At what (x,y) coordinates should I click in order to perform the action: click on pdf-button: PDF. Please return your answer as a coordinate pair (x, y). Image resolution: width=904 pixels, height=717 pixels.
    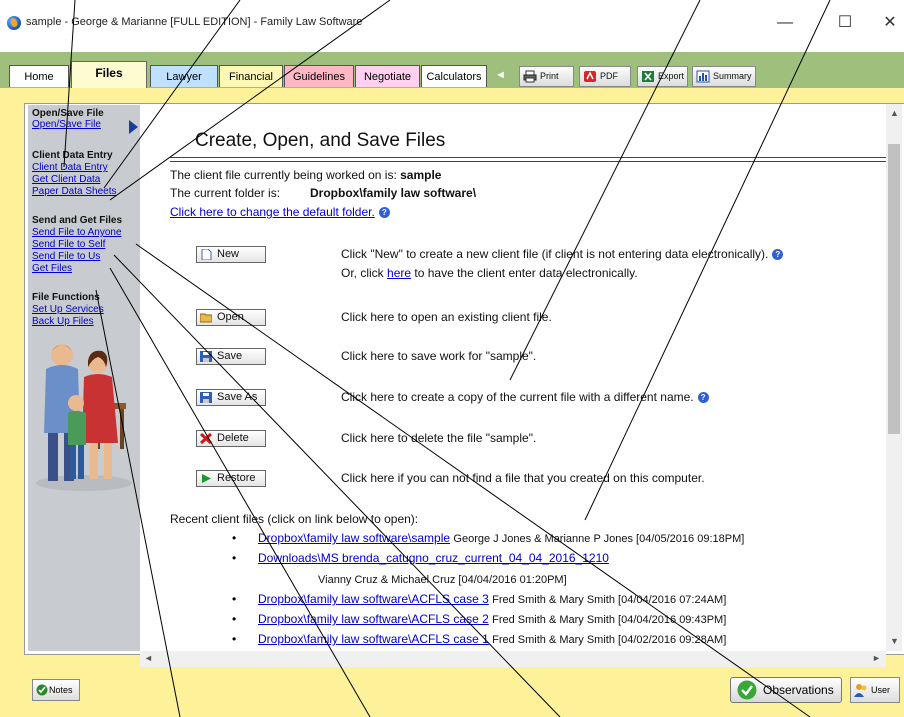
    Looking at the image, I should click on (605, 76).